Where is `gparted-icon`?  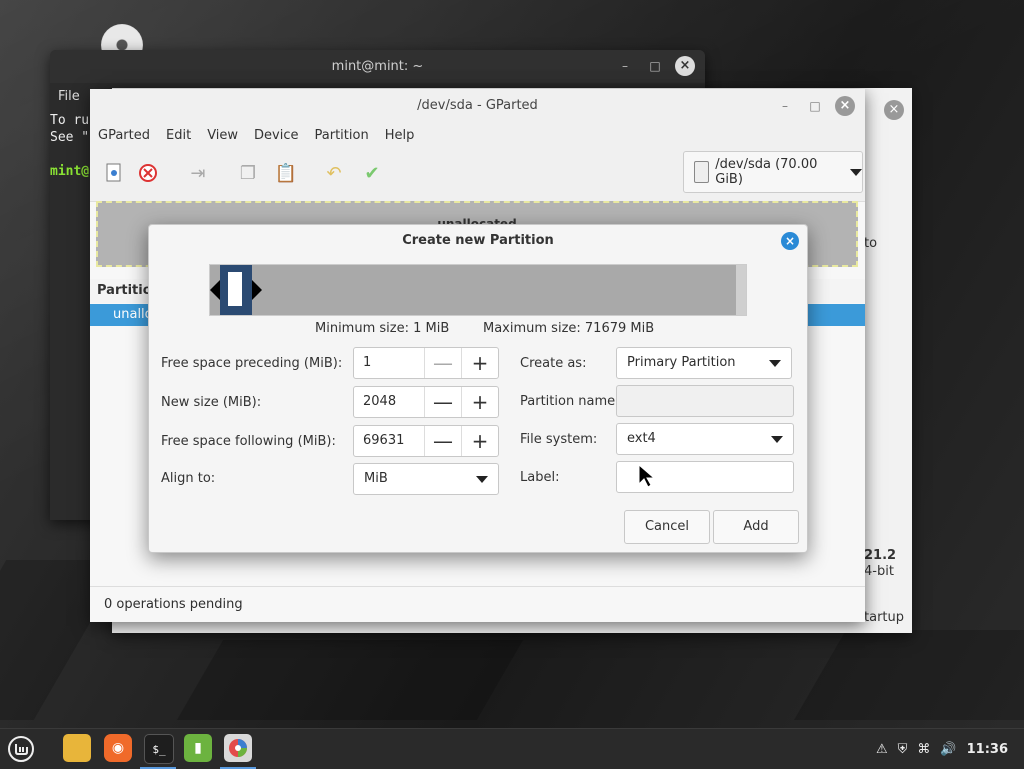
gparted-icon is located at coordinates (238, 748).